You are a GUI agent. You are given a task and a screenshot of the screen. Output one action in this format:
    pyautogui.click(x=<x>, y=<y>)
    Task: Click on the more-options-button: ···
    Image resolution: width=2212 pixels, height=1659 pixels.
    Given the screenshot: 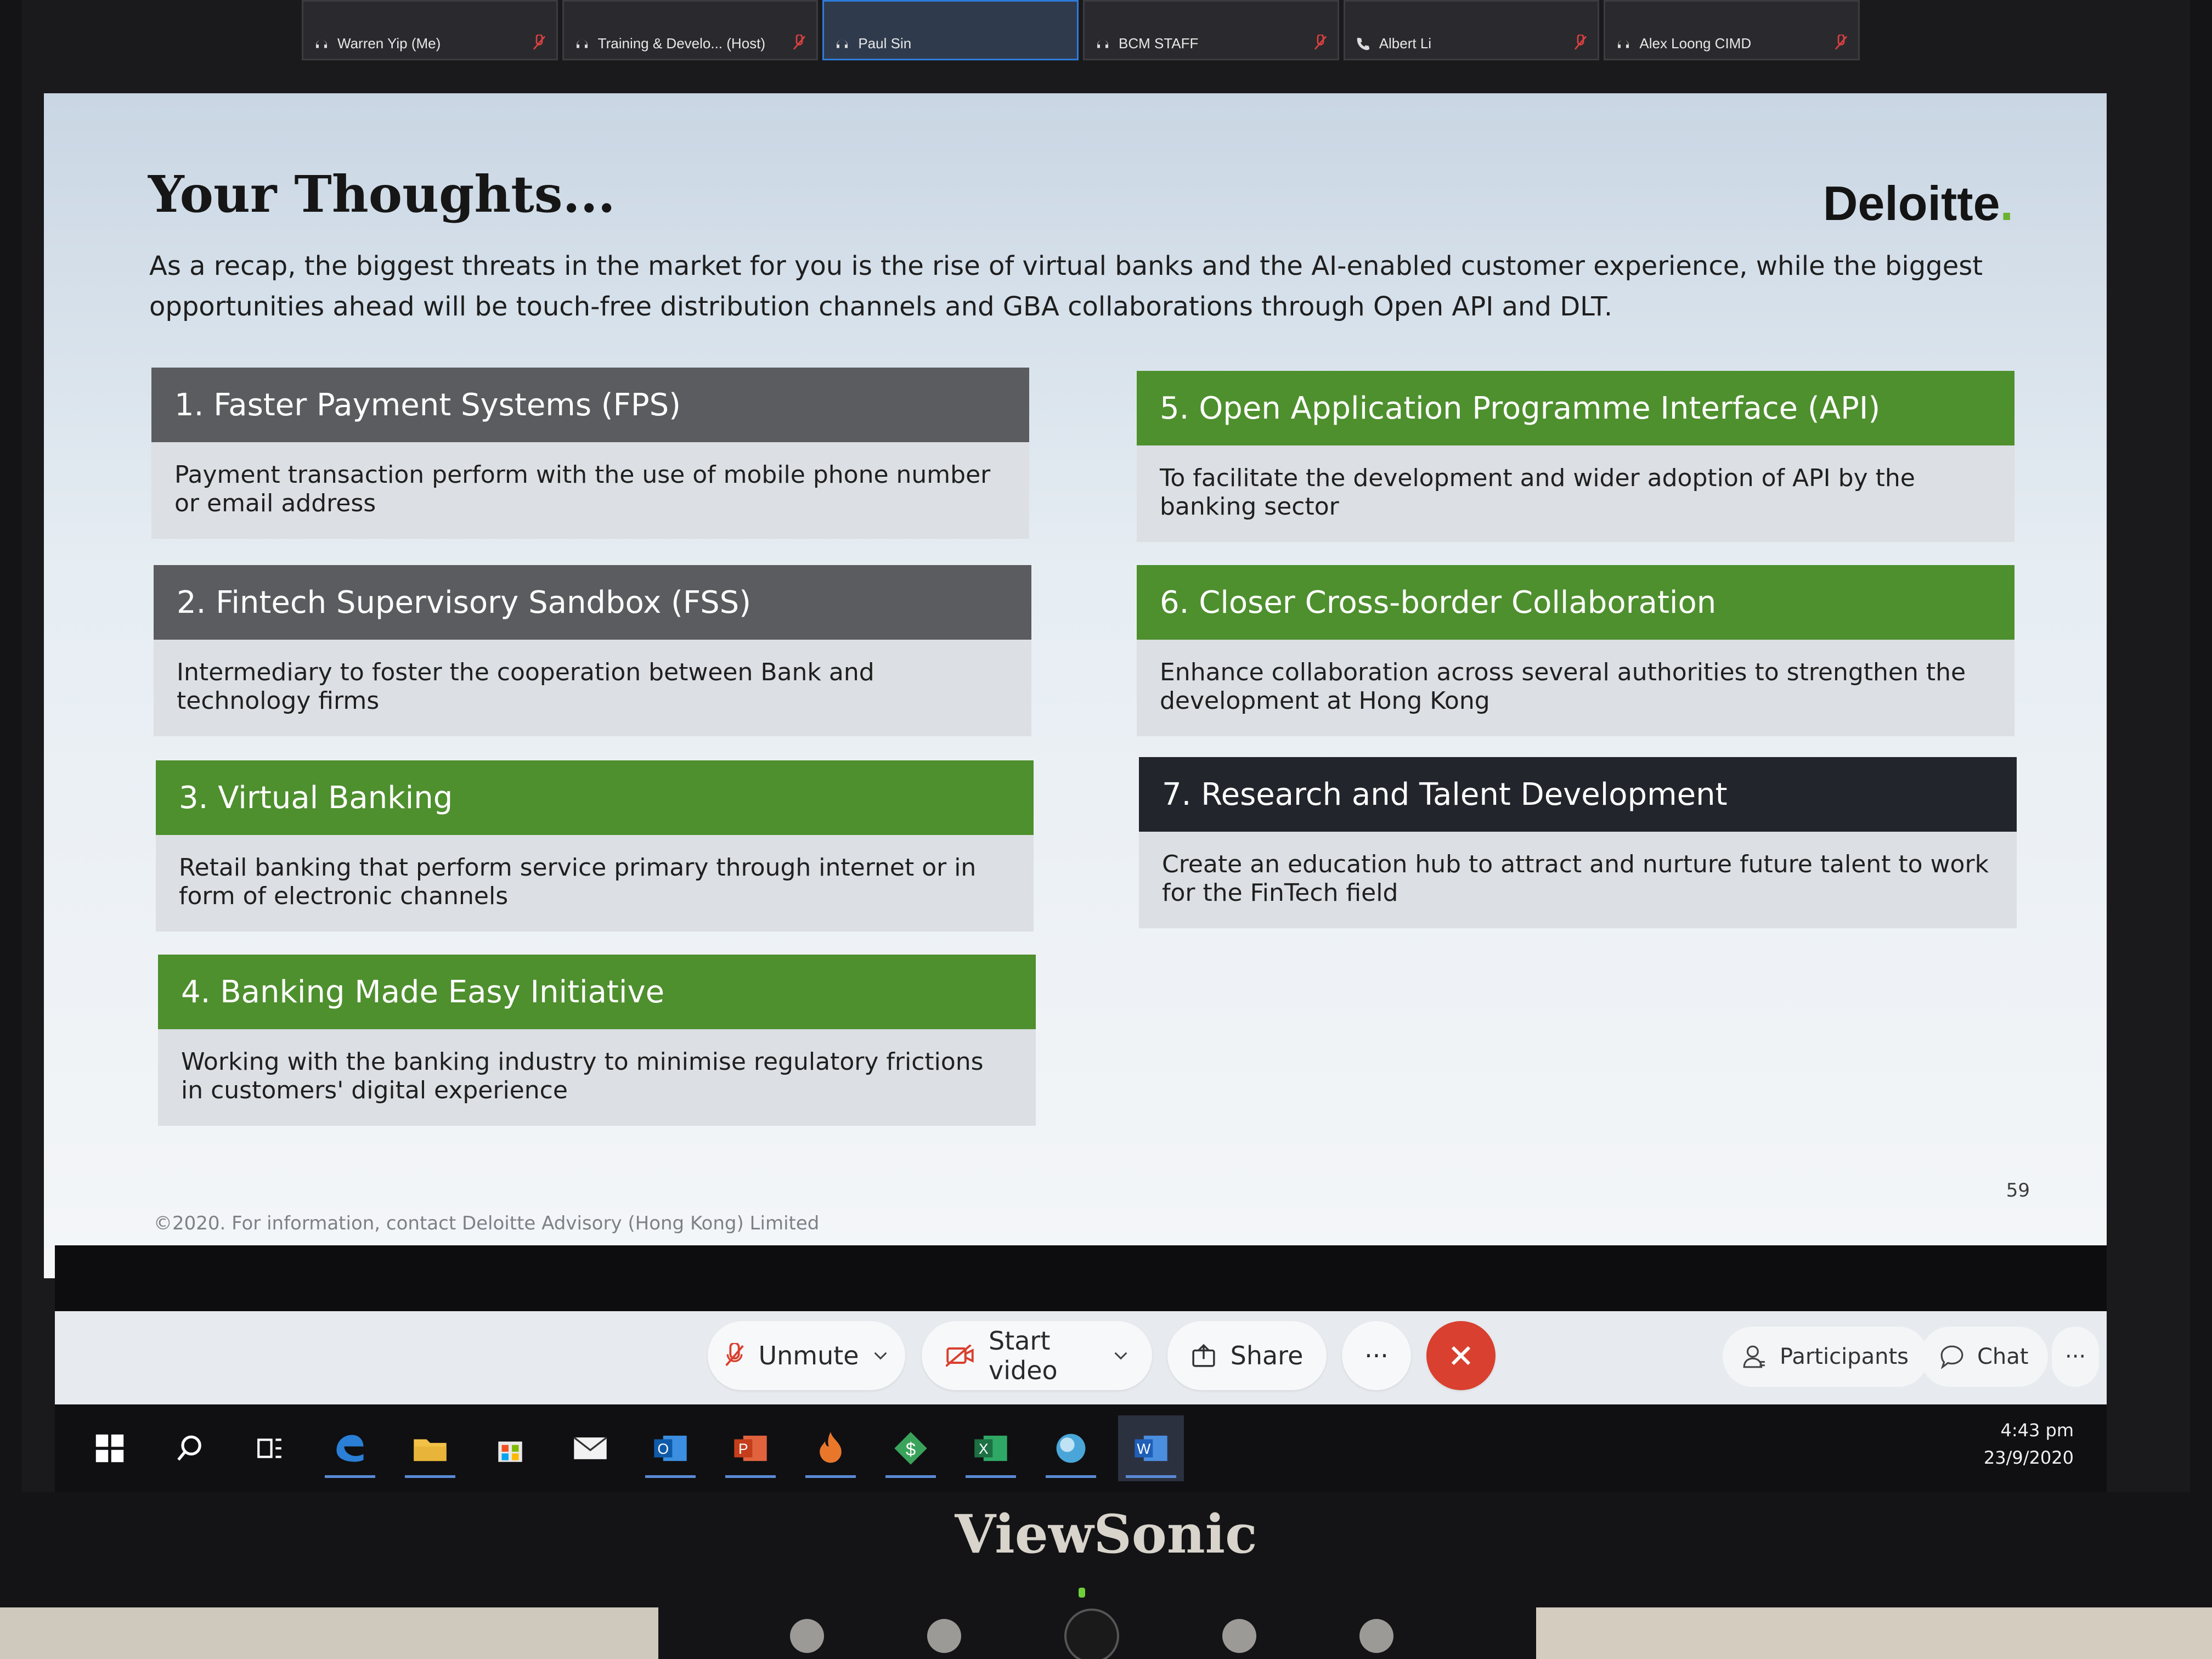 What is the action you would take?
    pyautogui.click(x=1376, y=1355)
    